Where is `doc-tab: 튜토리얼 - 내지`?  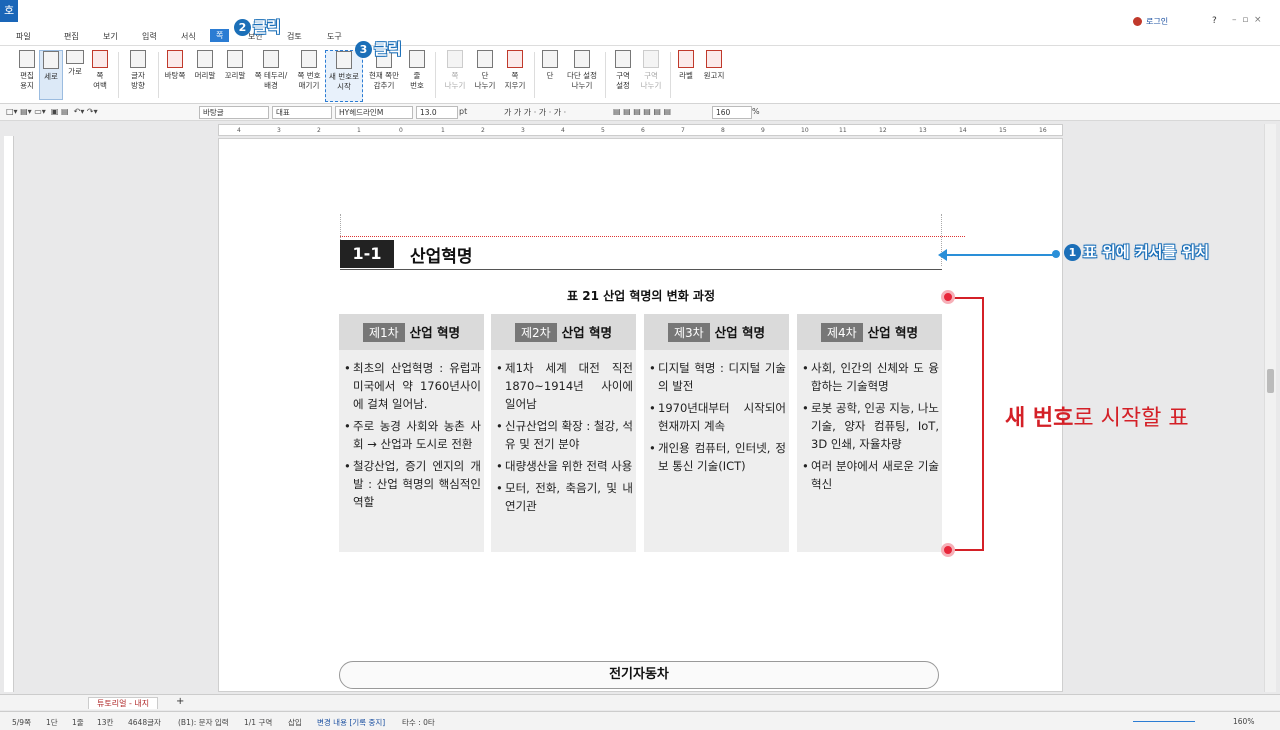 doc-tab: 튜토리얼 - 내지 is located at coordinates (123, 703).